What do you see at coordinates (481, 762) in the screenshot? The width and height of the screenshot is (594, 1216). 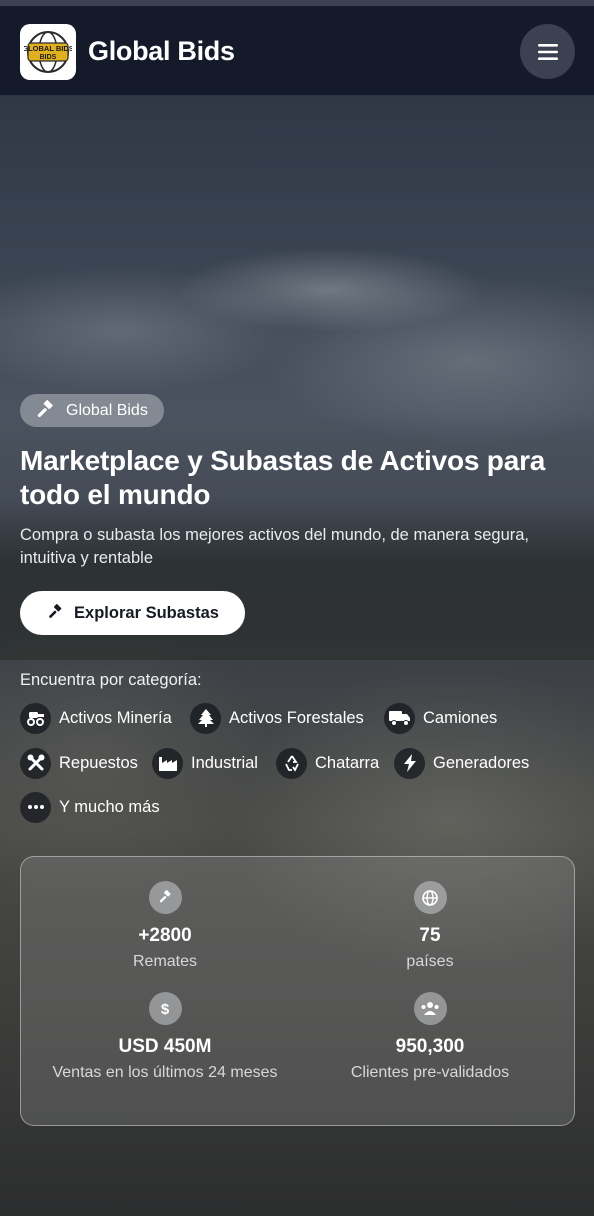 I see `category-label: Generadores` at bounding box center [481, 762].